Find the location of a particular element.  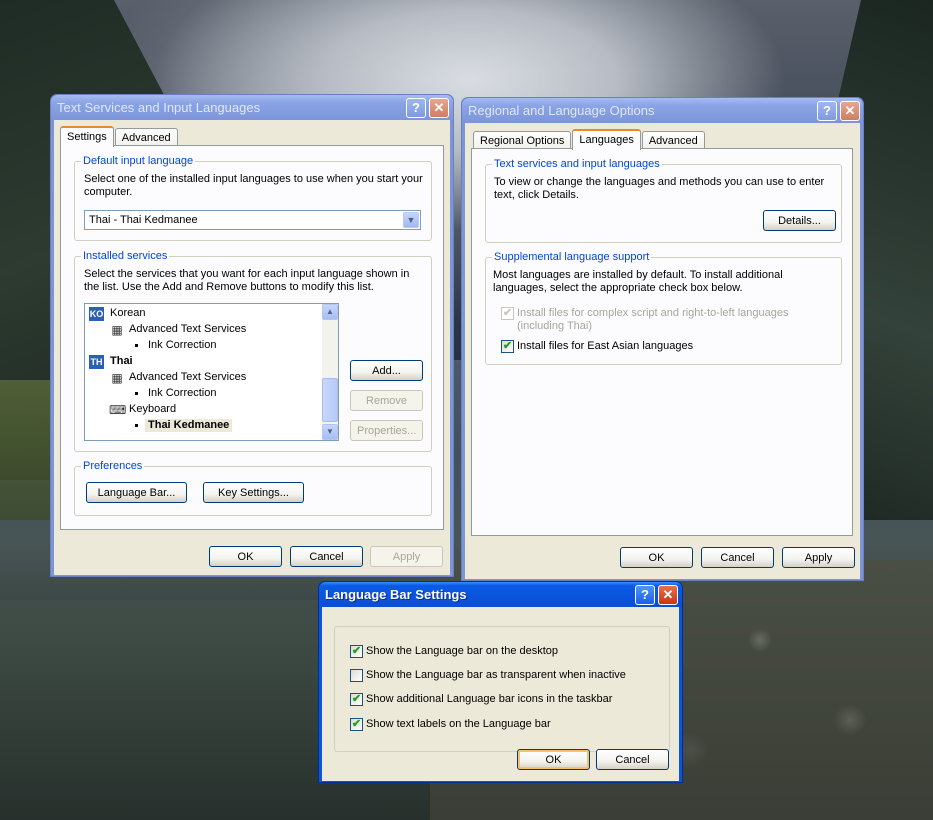

list-item-thai-ink: Ink Correction is located at coordinates (182, 393).